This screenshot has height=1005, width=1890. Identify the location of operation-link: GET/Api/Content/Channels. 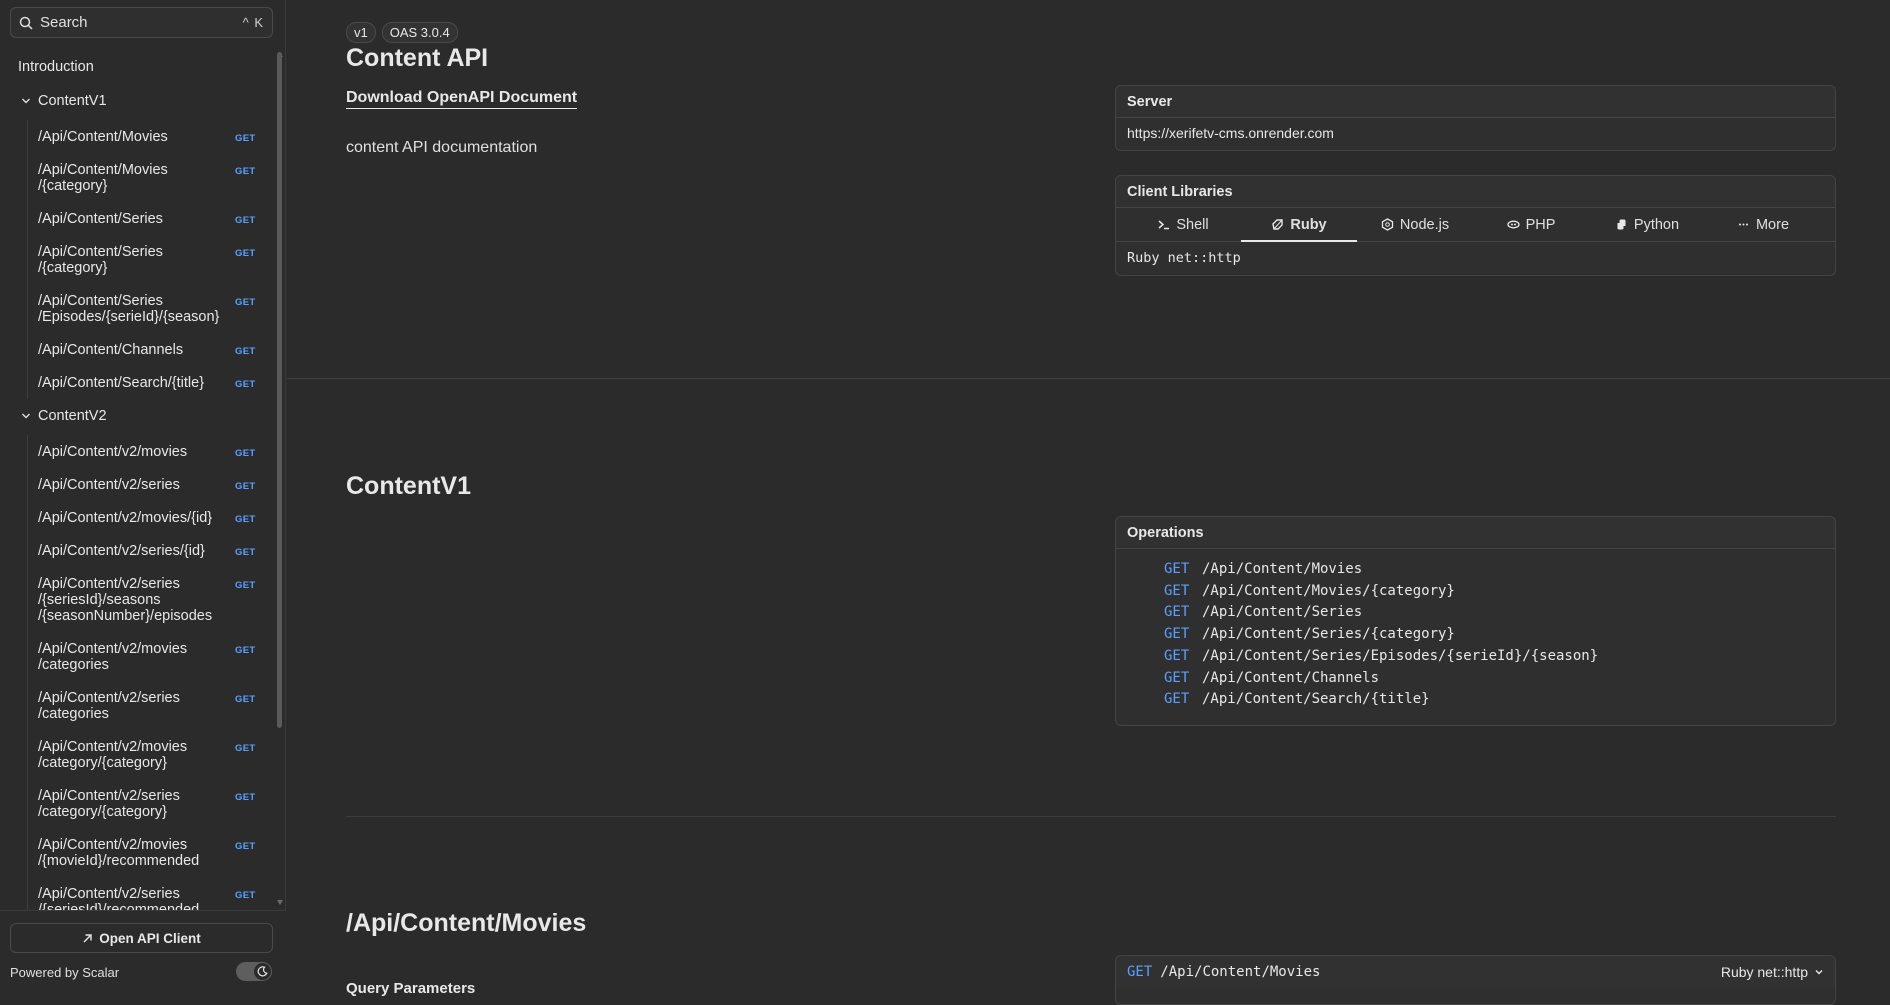
(1499, 679).